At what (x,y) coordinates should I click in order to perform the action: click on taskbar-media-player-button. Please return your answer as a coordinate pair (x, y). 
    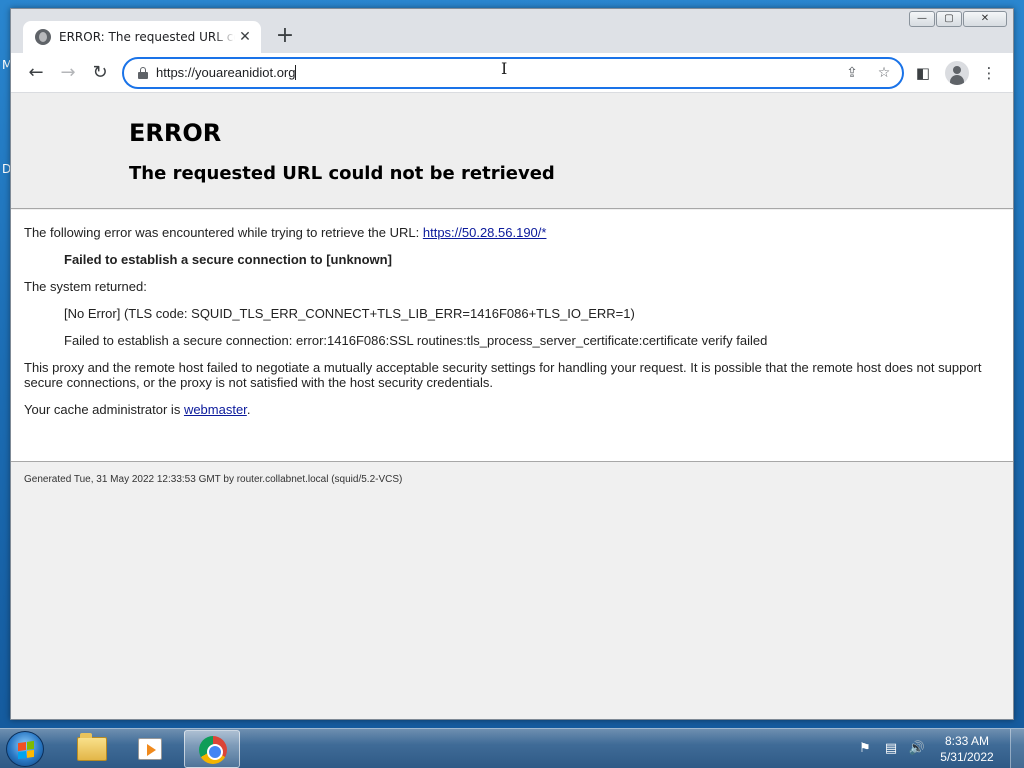
    Looking at the image, I should click on (150, 749).